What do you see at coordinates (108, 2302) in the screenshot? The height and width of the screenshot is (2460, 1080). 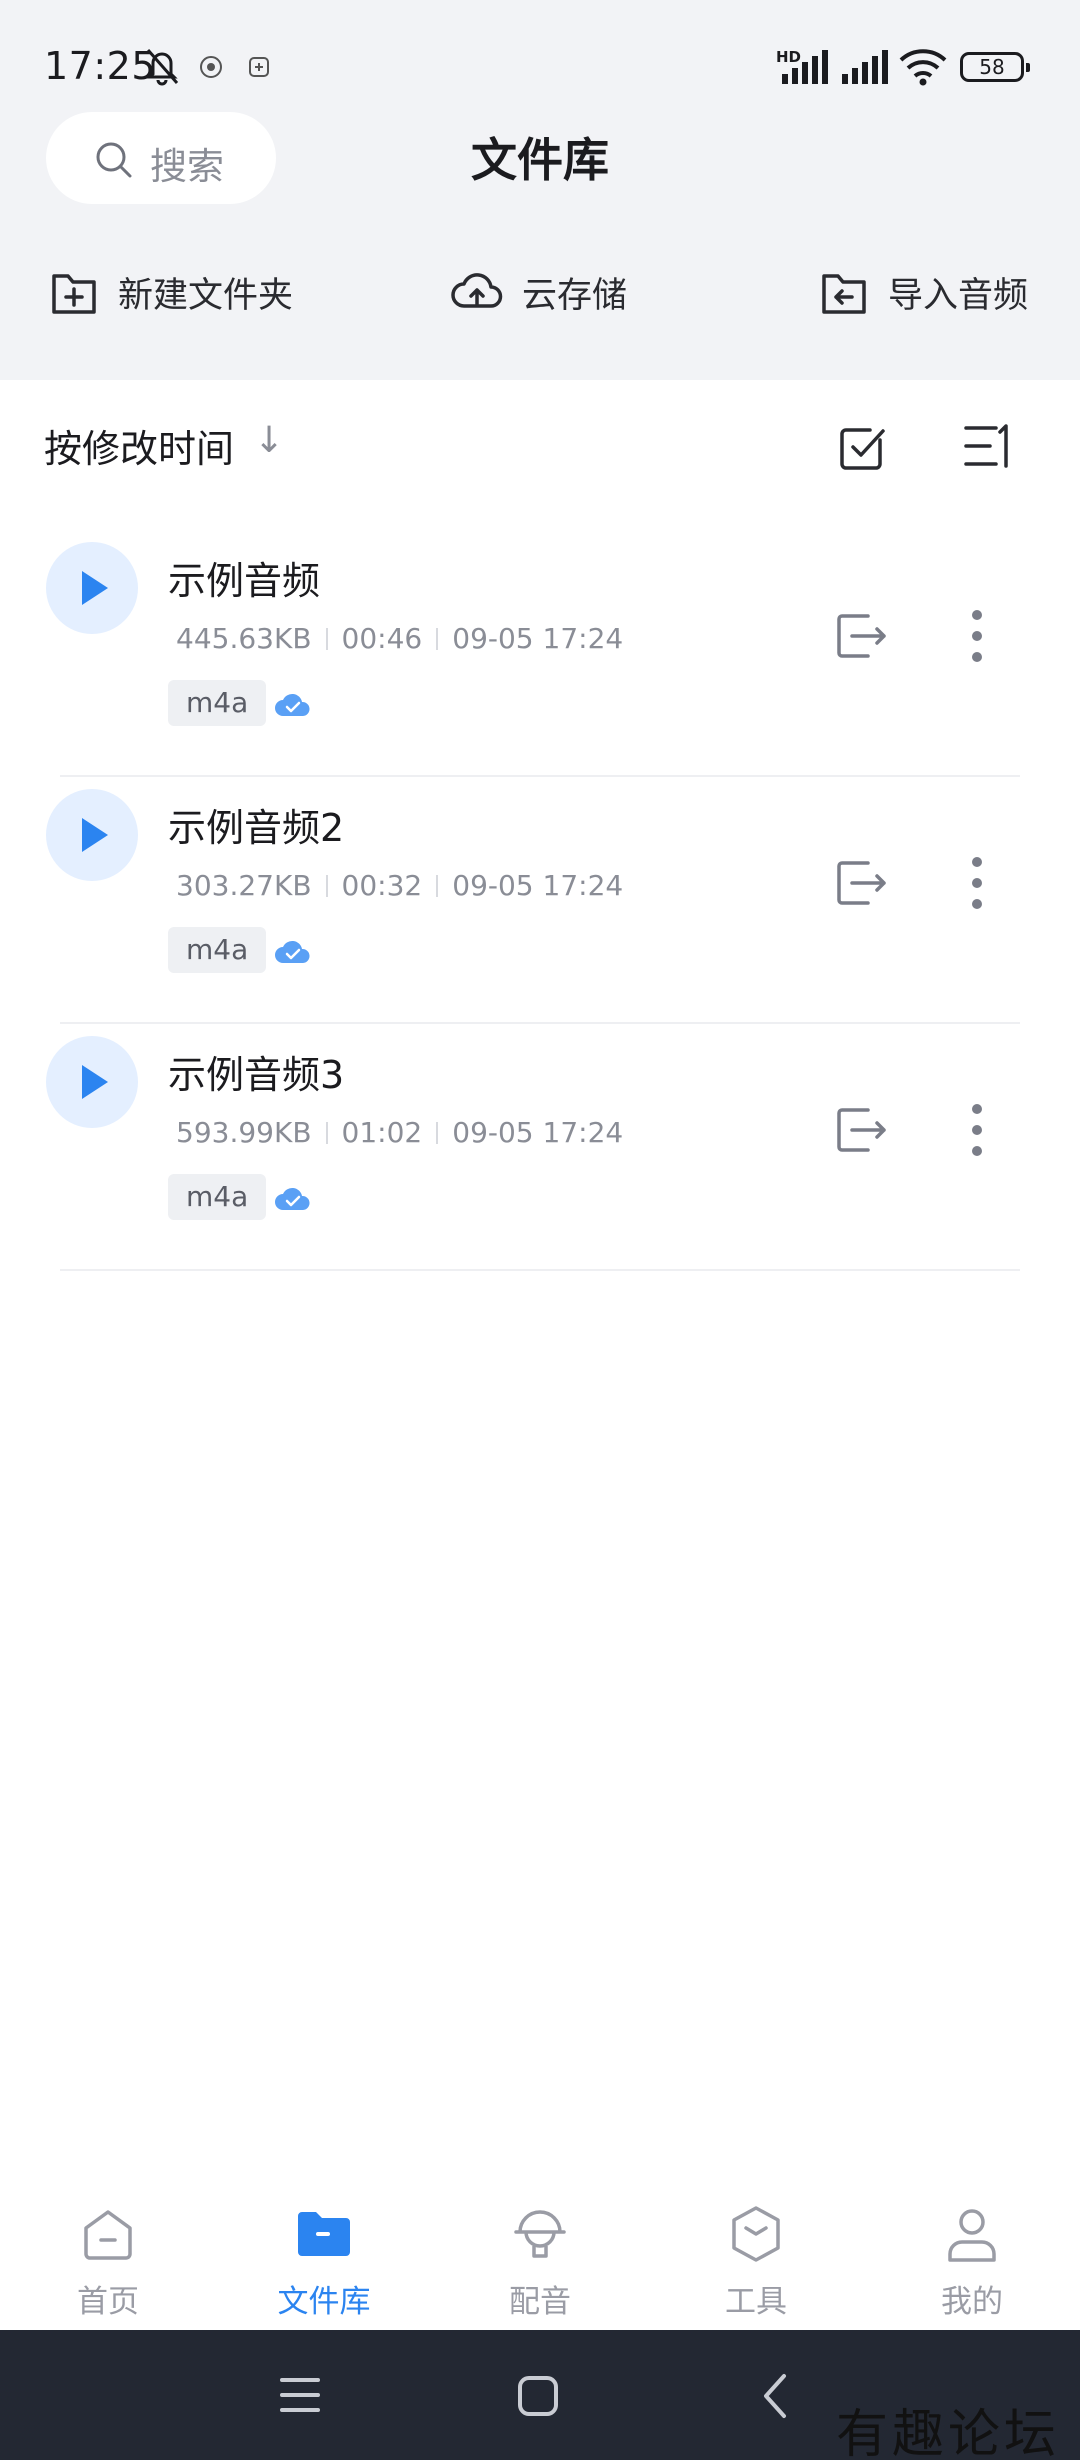 I see `nav-home-label: 首页` at bounding box center [108, 2302].